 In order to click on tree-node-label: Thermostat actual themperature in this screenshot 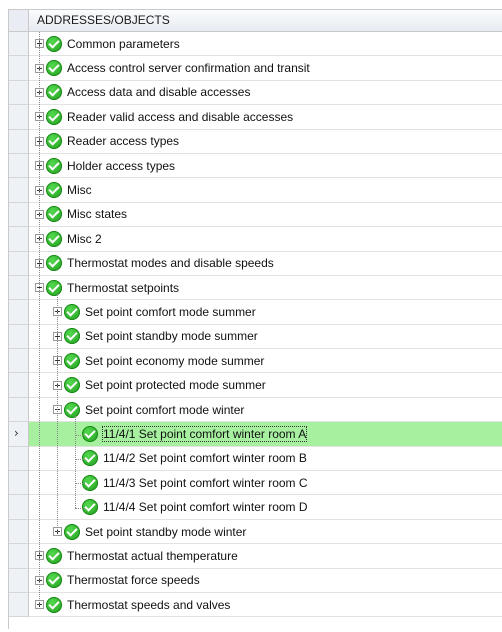, I will do `click(152, 556)`.